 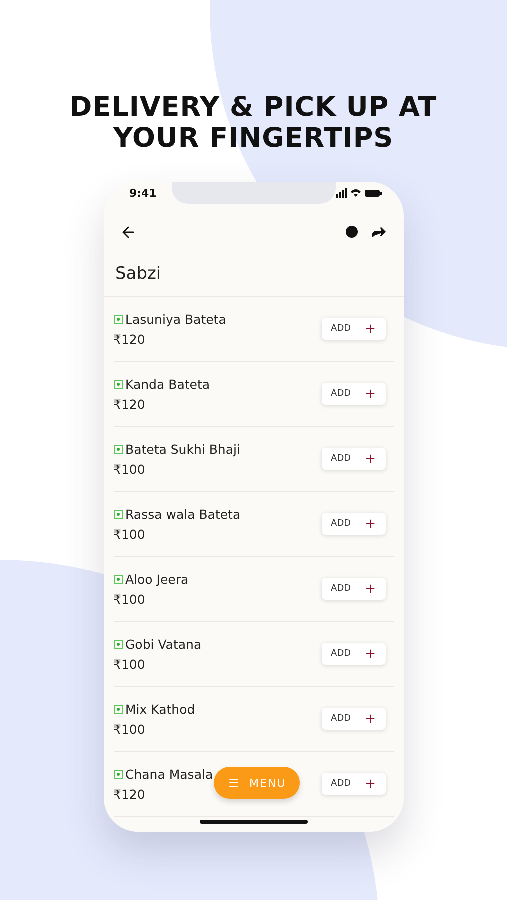 I want to click on page-title: Sabzi, so click(x=138, y=274).